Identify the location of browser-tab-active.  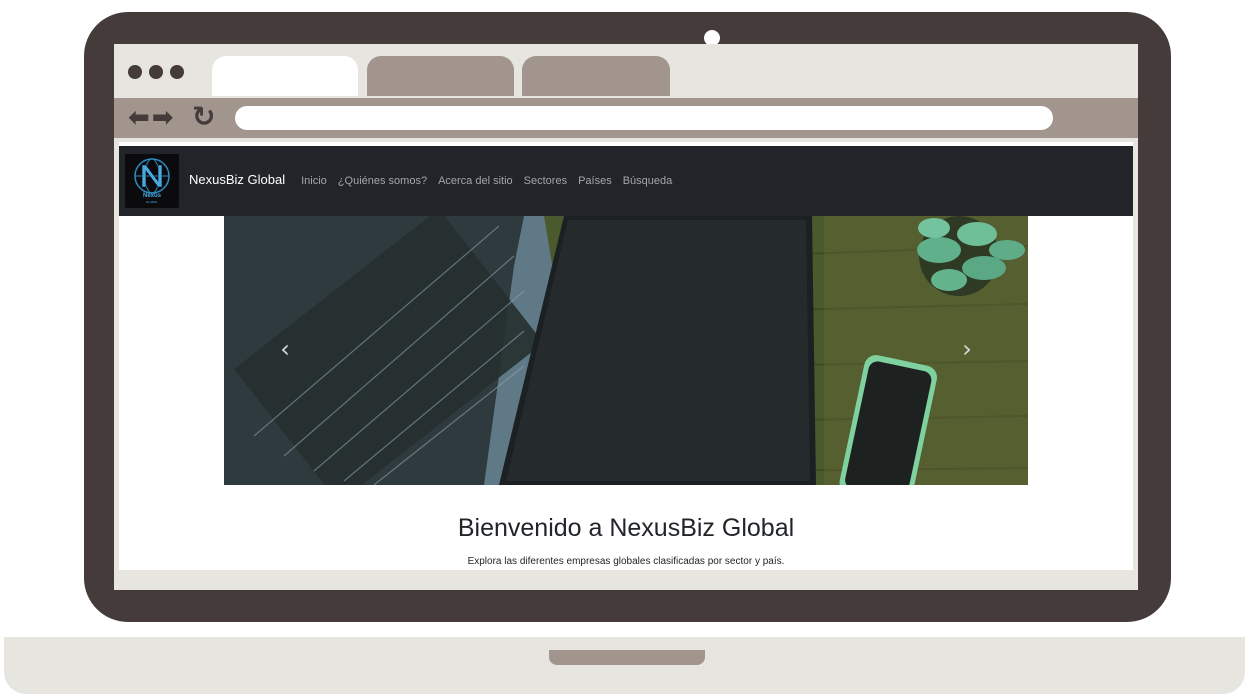
(285, 76).